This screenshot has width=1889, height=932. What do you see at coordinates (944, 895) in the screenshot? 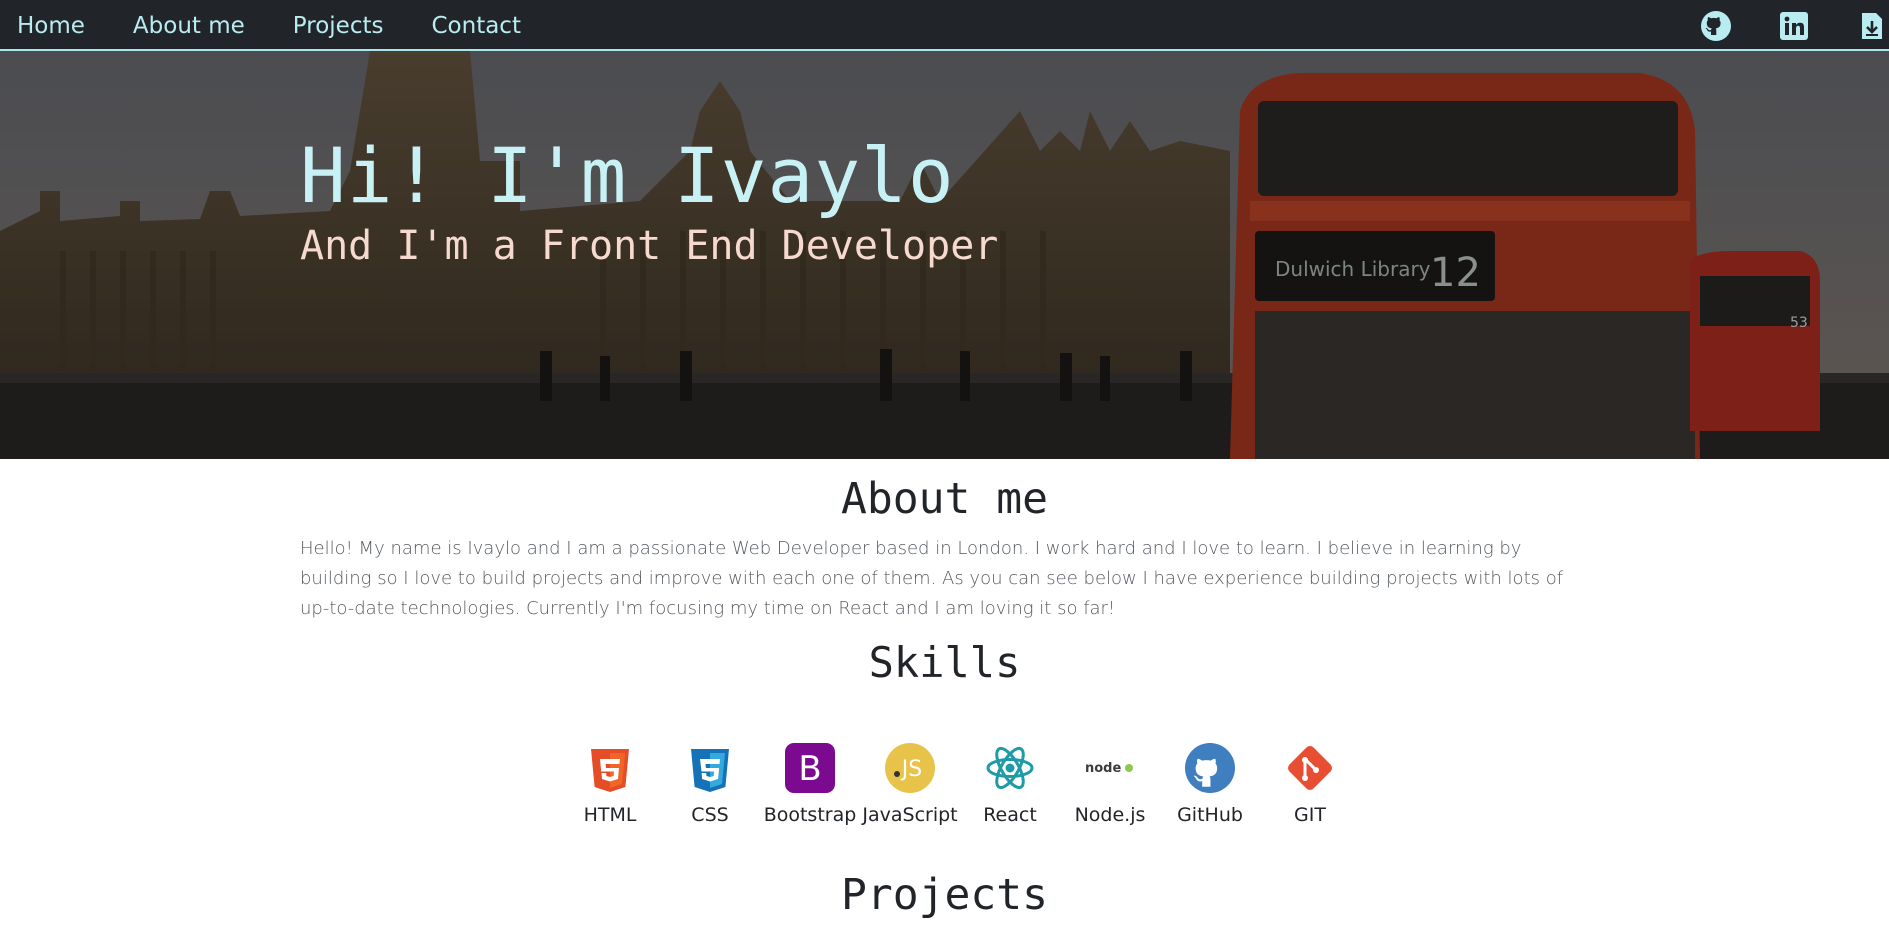
I see `projects-heading: Projects` at bounding box center [944, 895].